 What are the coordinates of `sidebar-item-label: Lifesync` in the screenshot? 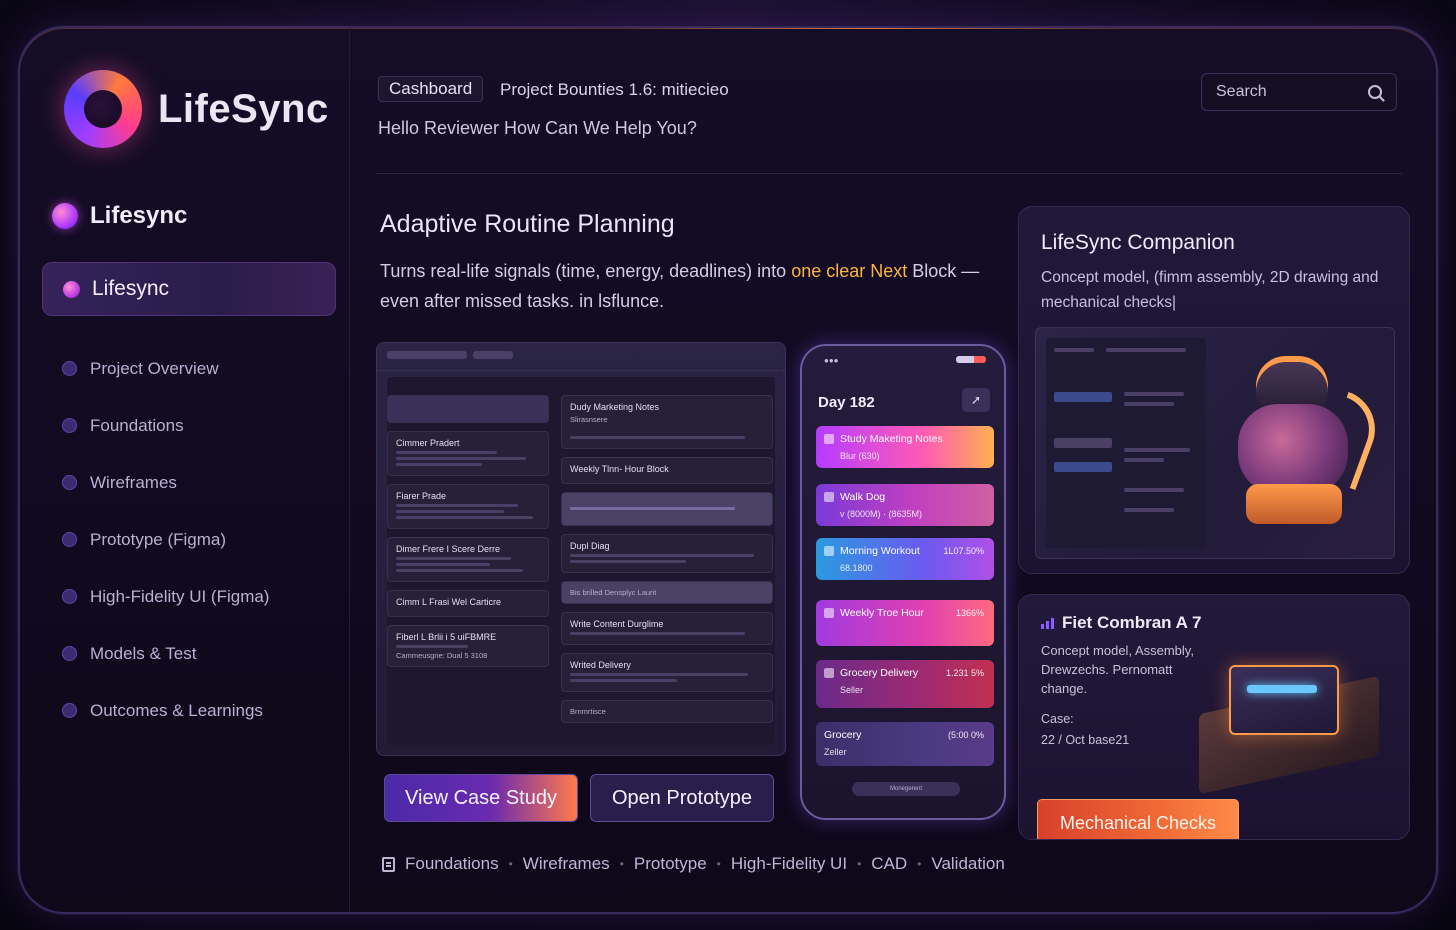 It's located at (131, 288).